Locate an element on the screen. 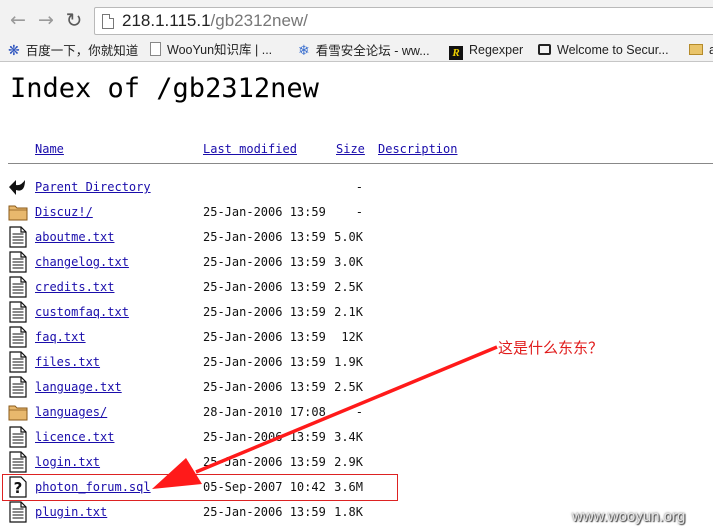  file-size: 5.0K is located at coordinates (348, 237).